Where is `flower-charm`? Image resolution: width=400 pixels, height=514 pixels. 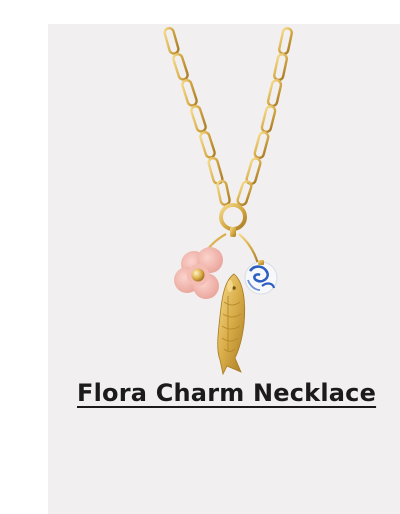
flower-charm is located at coordinates (198, 273).